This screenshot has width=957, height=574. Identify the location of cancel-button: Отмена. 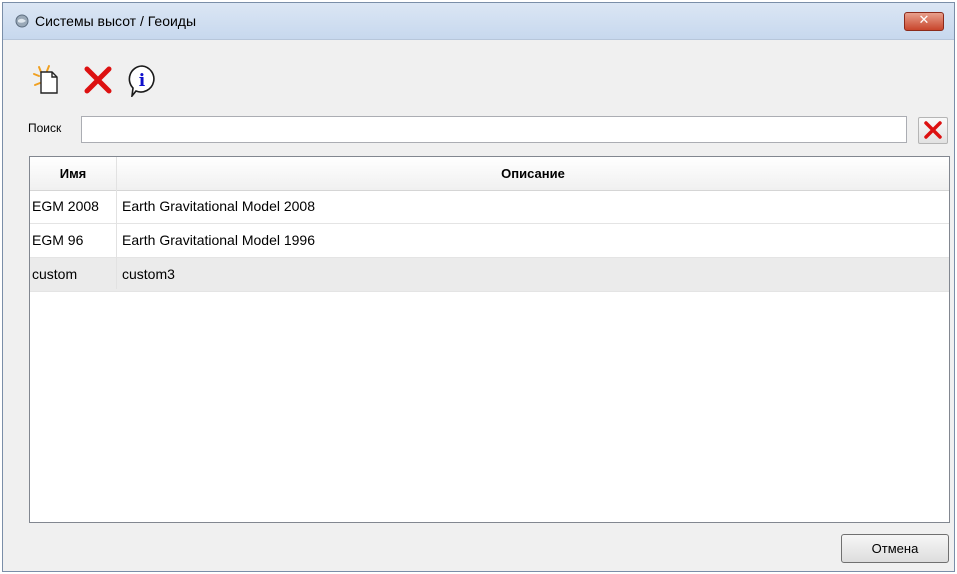
(895, 548).